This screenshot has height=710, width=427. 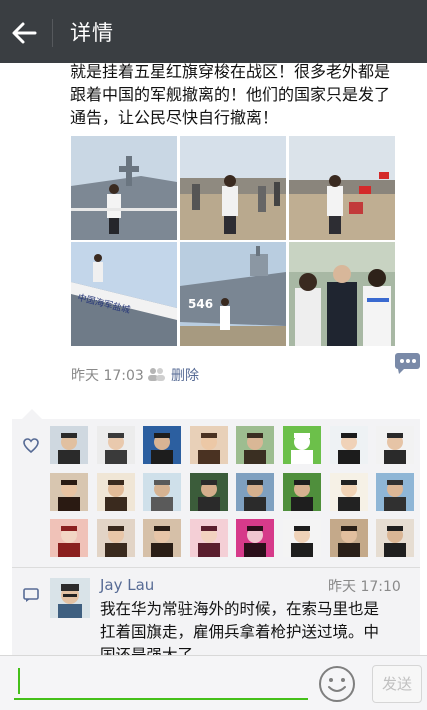 What do you see at coordinates (52, 33) in the screenshot?
I see `header-divider` at bounding box center [52, 33].